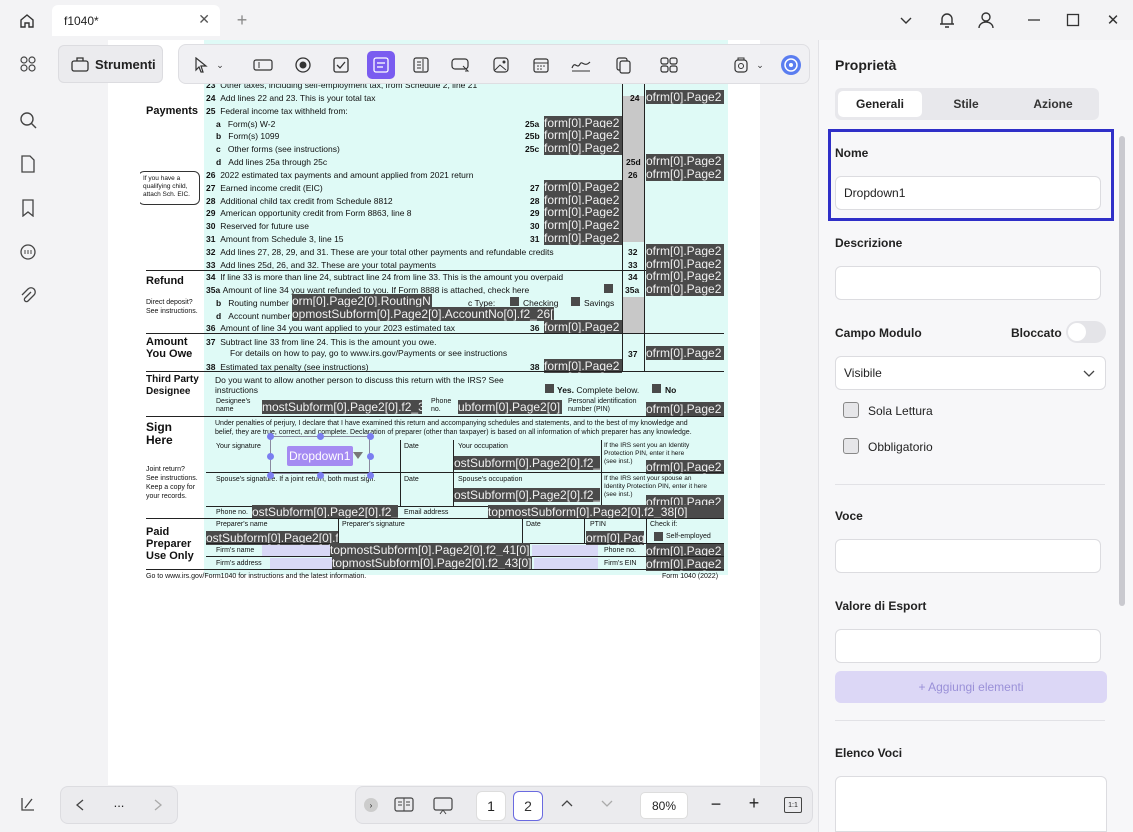  Describe the element at coordinates (80, 805) in the screenshot. I see `back-icon` at that location.